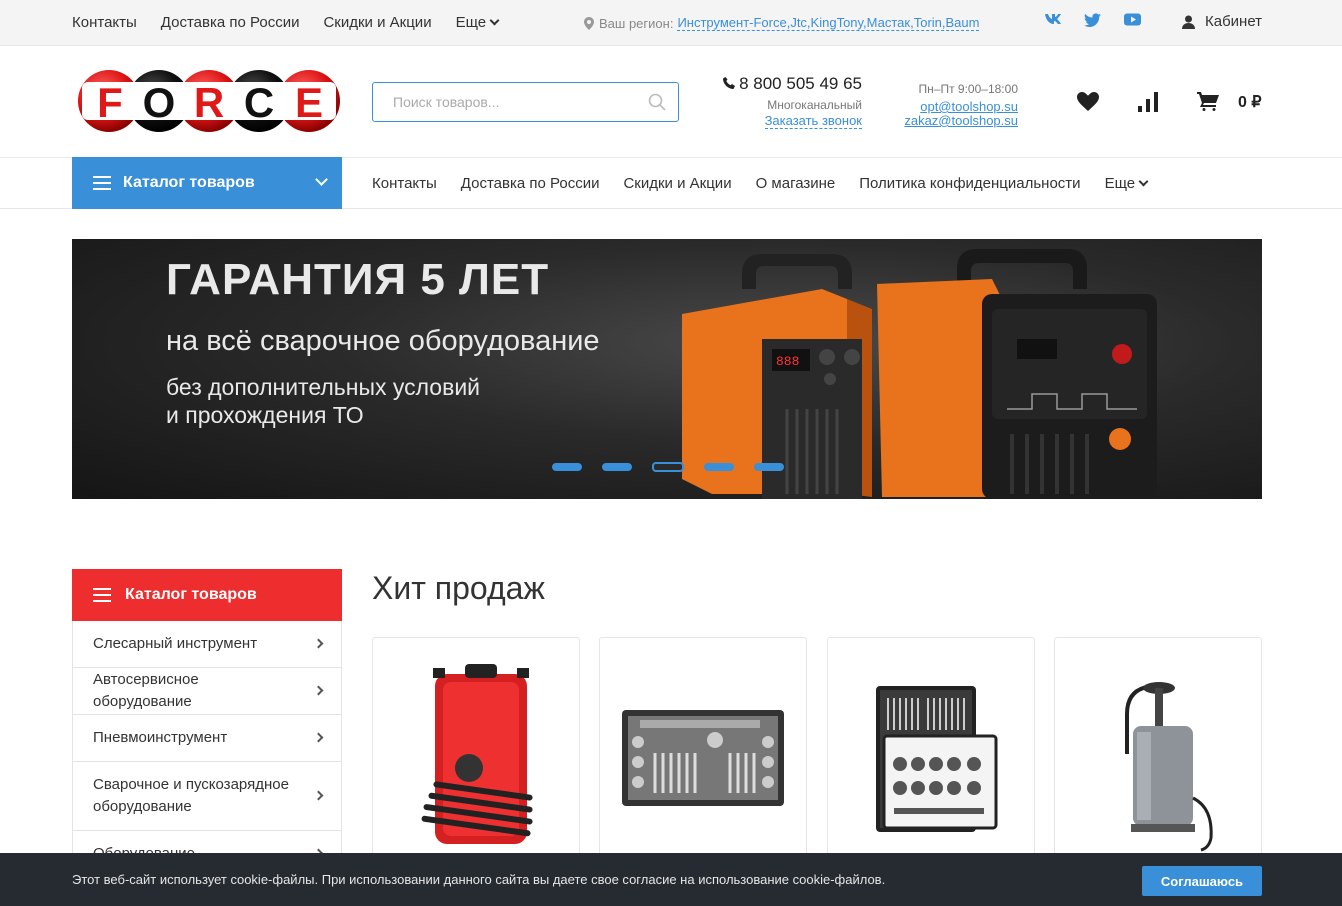  What do you see at coordinates (636, 23) in the screenshot?
I see `region-label: Ваш регион:` at bounding box center [636, 23].